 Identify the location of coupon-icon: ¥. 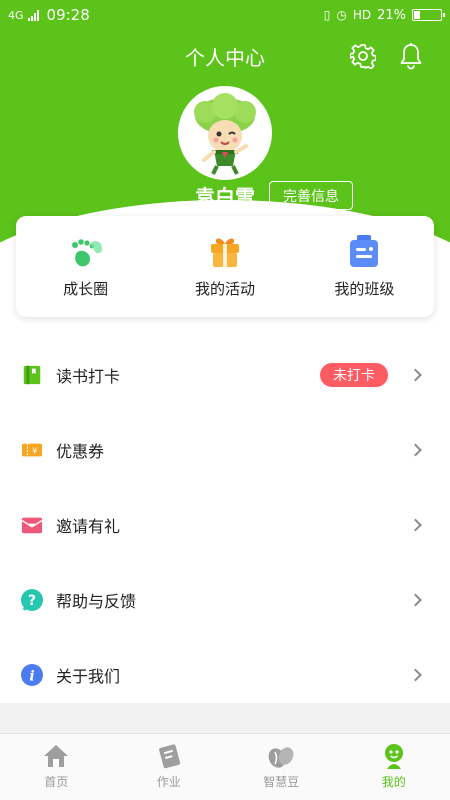
(32, 450).